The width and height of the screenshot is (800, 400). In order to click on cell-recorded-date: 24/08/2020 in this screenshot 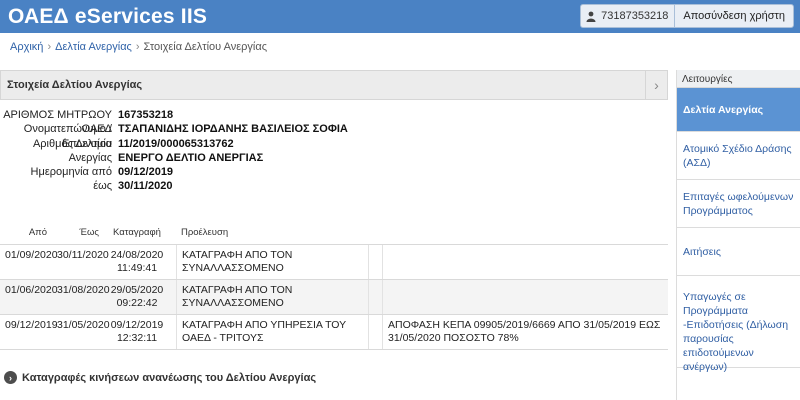, I will do `click(137, 255)`.